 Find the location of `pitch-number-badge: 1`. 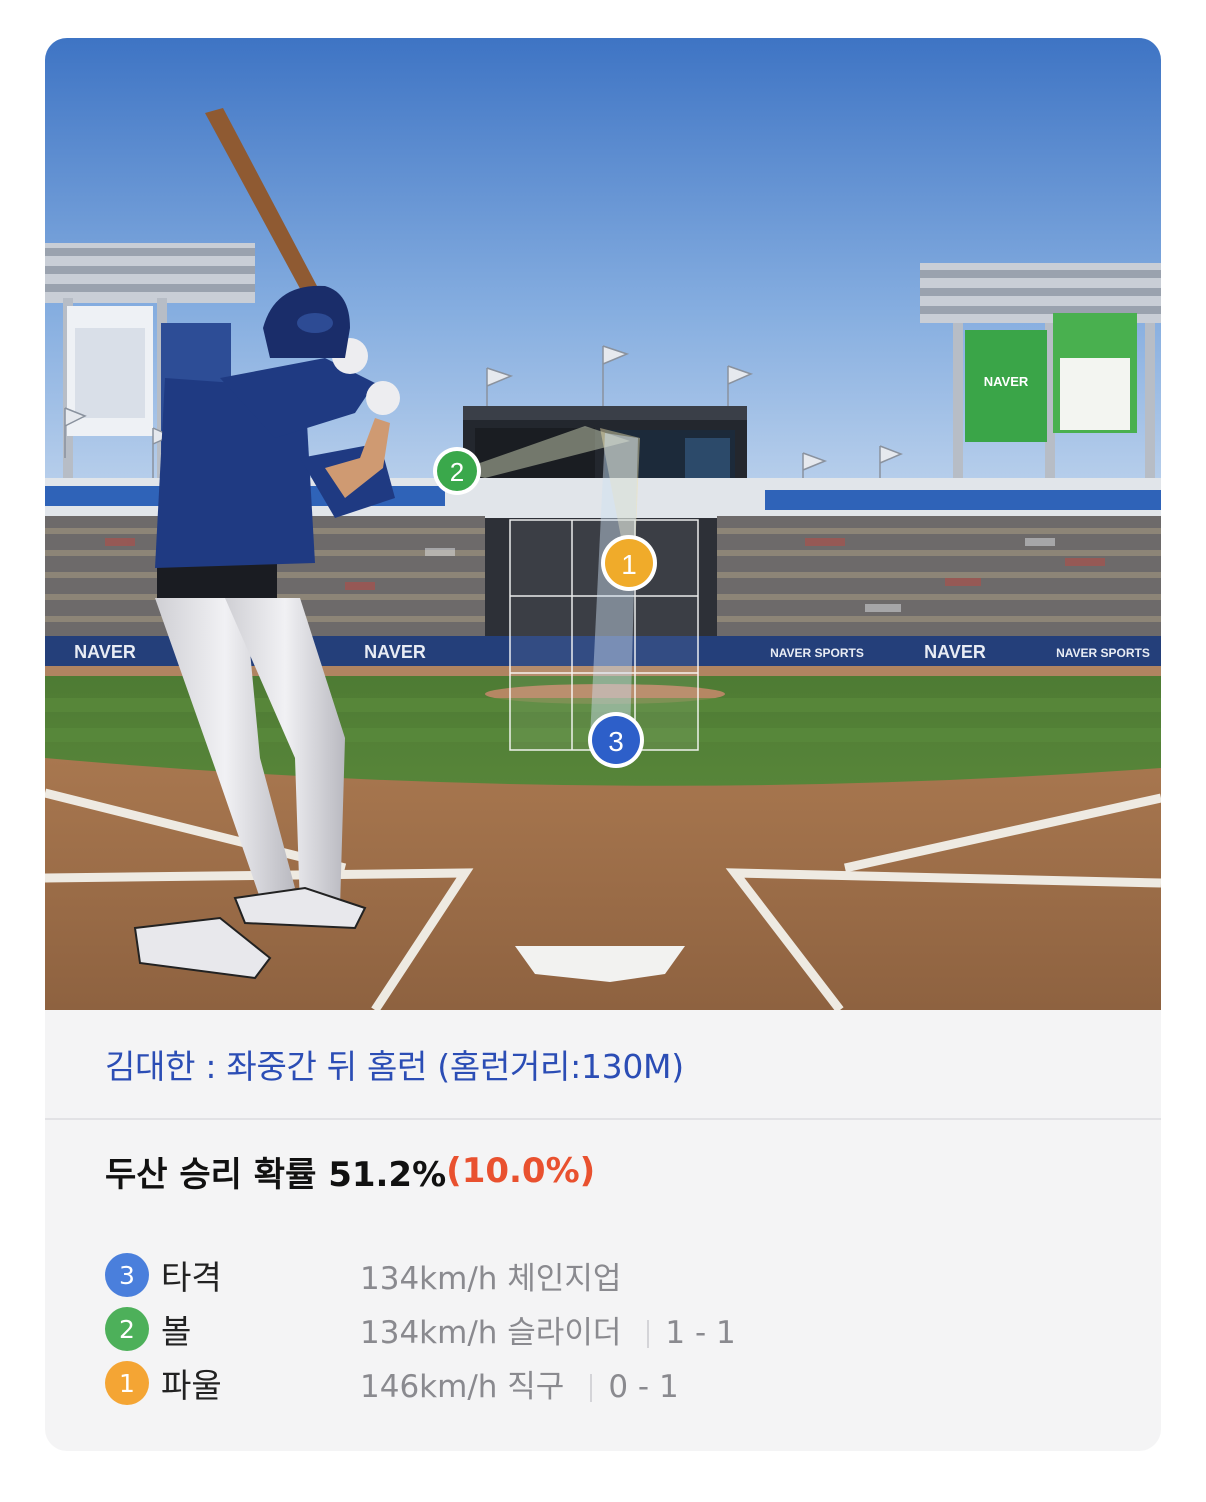

pitch-number-badge: 1 is located at coordinates (127, 1383).